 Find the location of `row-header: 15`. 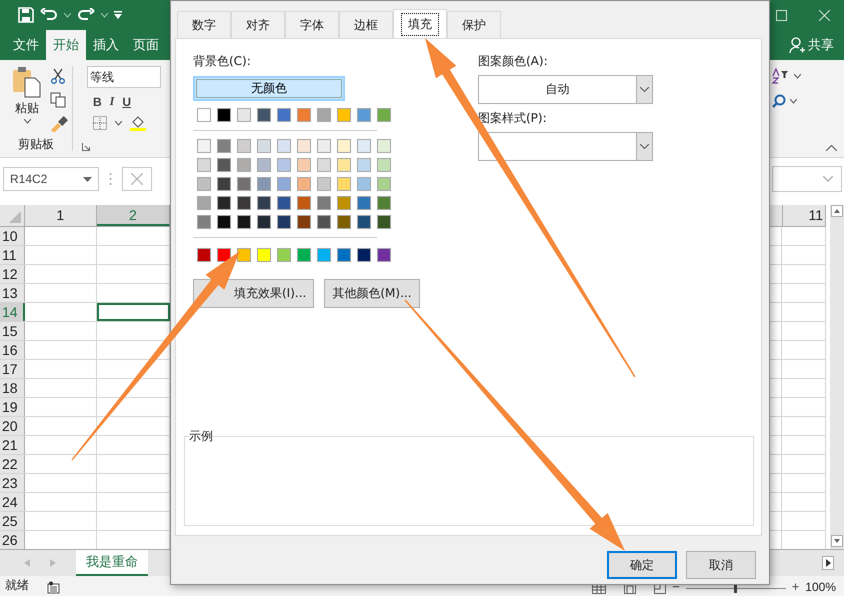

row-header: 15 is located at coordinates (12, 331).